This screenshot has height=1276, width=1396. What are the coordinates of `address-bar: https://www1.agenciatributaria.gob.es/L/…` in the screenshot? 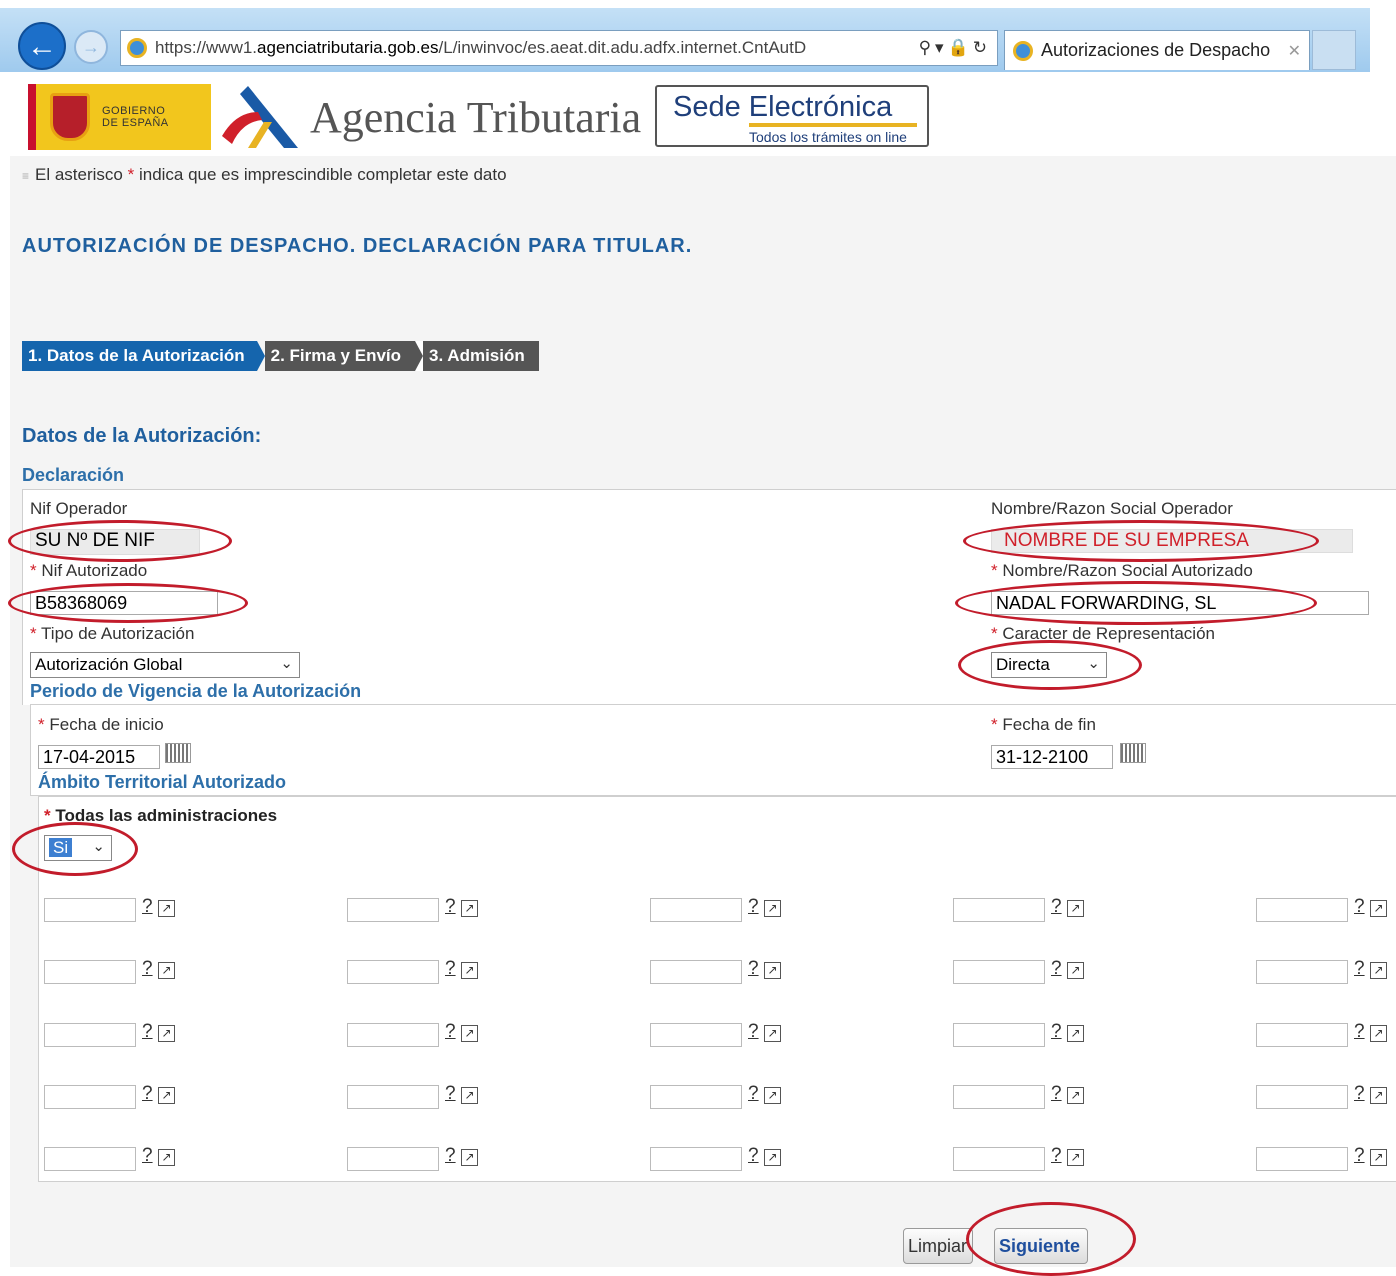 It's located at (559, 48).